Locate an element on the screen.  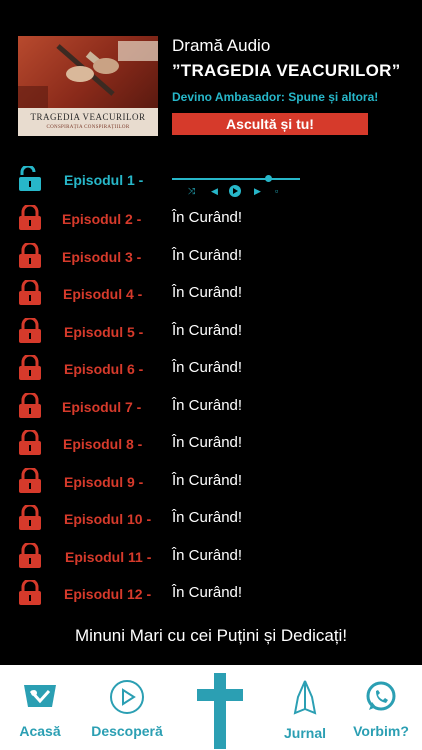
episode-label: Episodul 7 - is located at coordinates (101, 407).